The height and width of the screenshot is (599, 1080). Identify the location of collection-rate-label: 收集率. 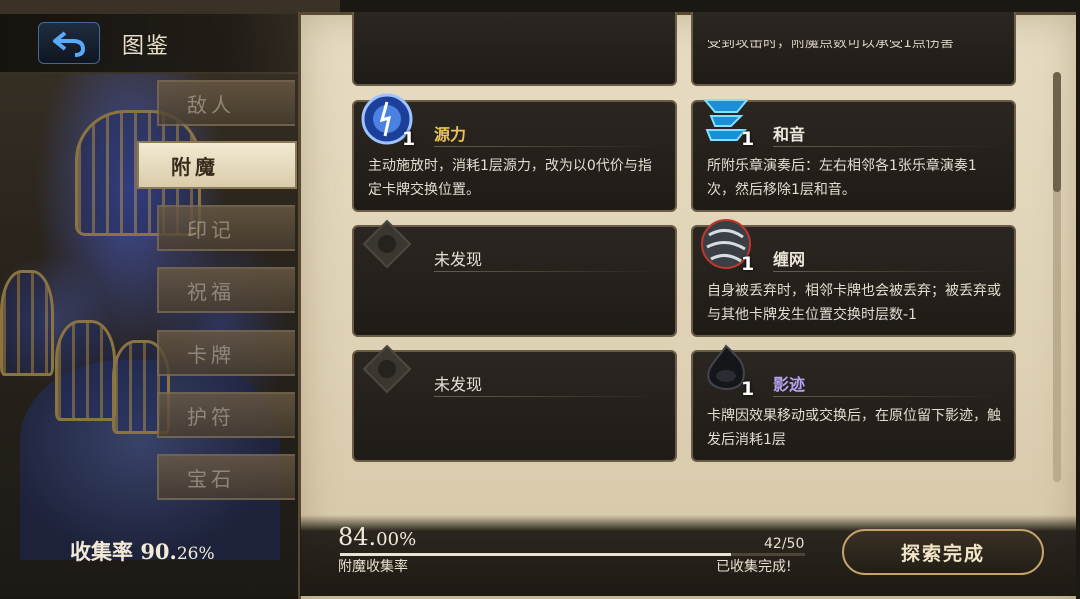
(101, 551).